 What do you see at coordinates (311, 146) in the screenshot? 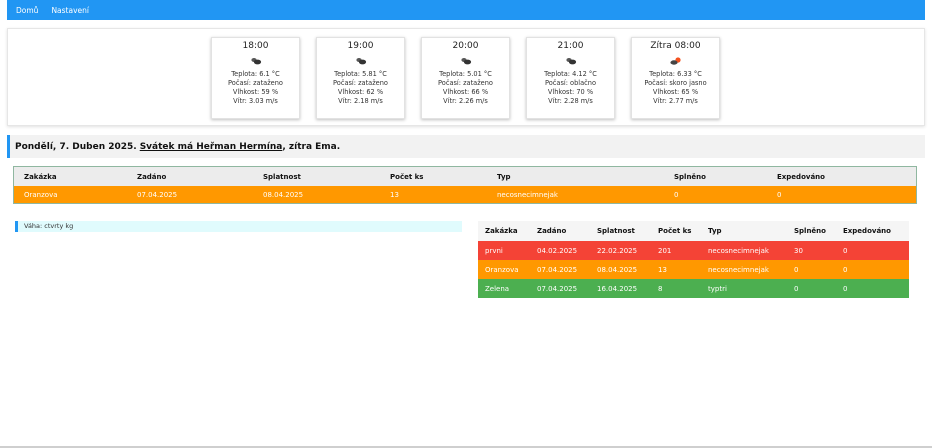
I see `tomorrow-nameday: , zítra Ema.` at bounding box center [311, 146].